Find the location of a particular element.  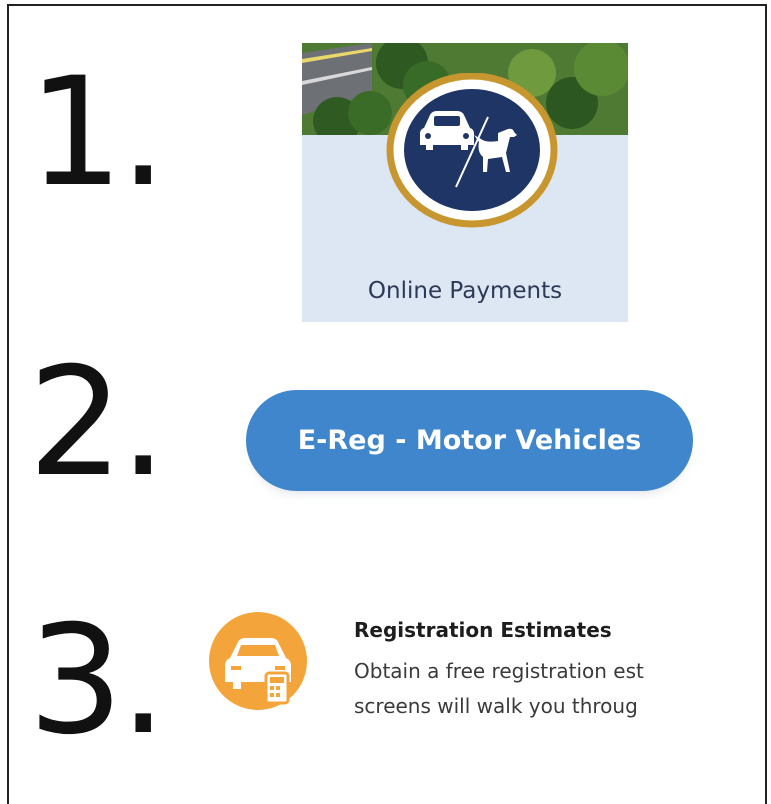

registration-estimates-line-1: Obtain a free registration est is located at coordinates (499, 671).